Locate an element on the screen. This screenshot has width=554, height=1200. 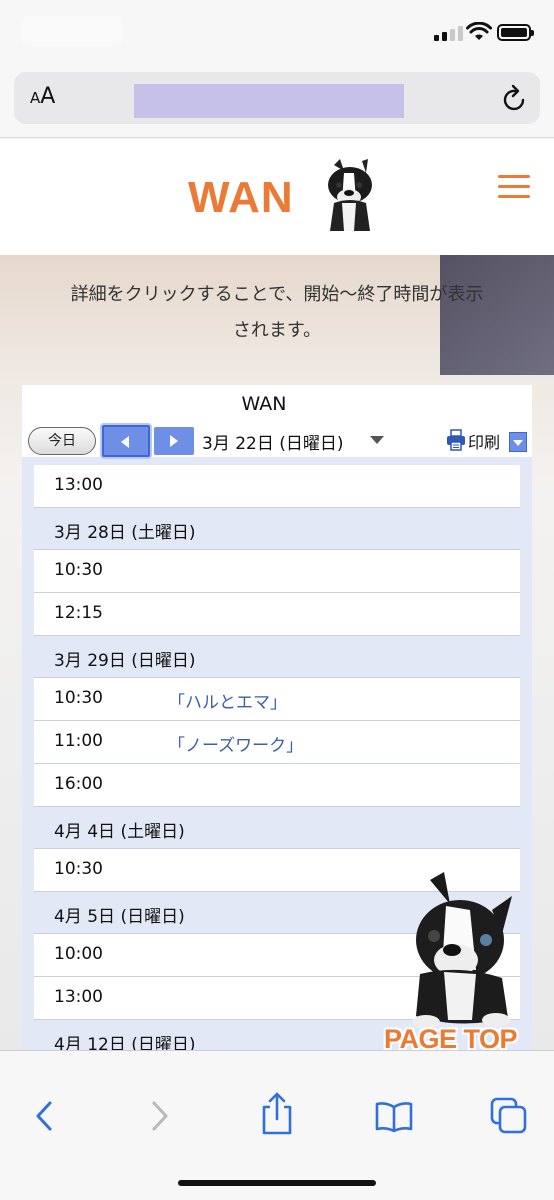
today-button: 今日 is located at coordinates (62, 441).